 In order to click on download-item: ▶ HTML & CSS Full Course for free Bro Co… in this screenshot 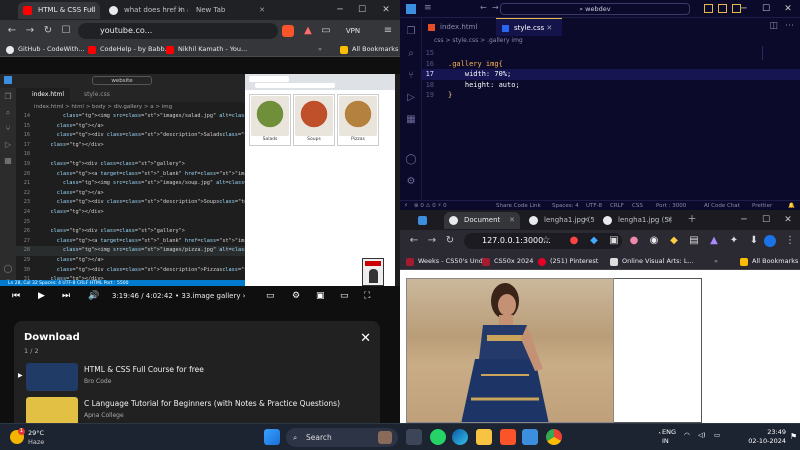, I will do `click(197, 378)`.